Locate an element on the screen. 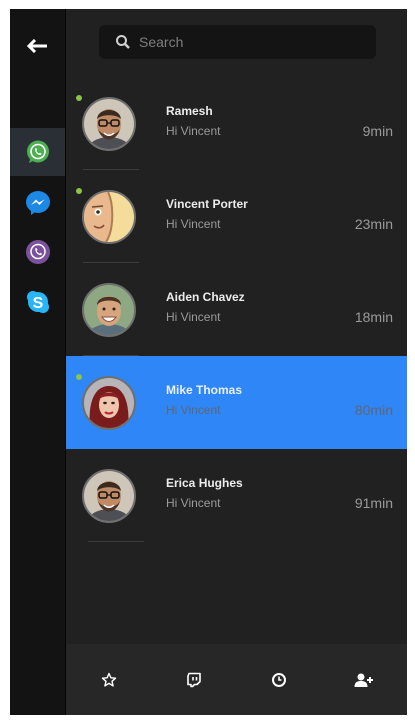  chat-item-aiden-chavez: Aiden Chavez Hi Vincent 18min is located at coordinates (236, 309).